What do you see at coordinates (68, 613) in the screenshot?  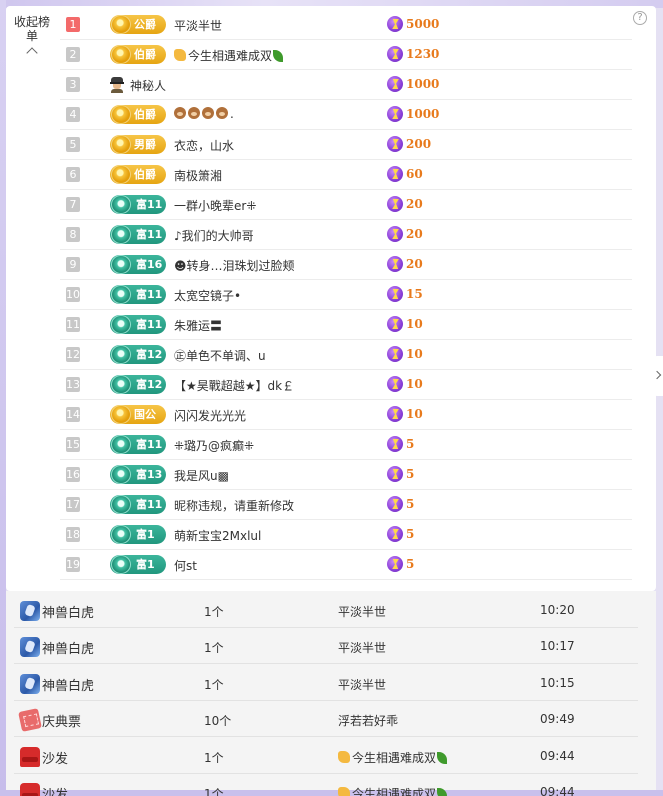 I see `gift-name: 神兽白虎` at bounding box center [68, 613].